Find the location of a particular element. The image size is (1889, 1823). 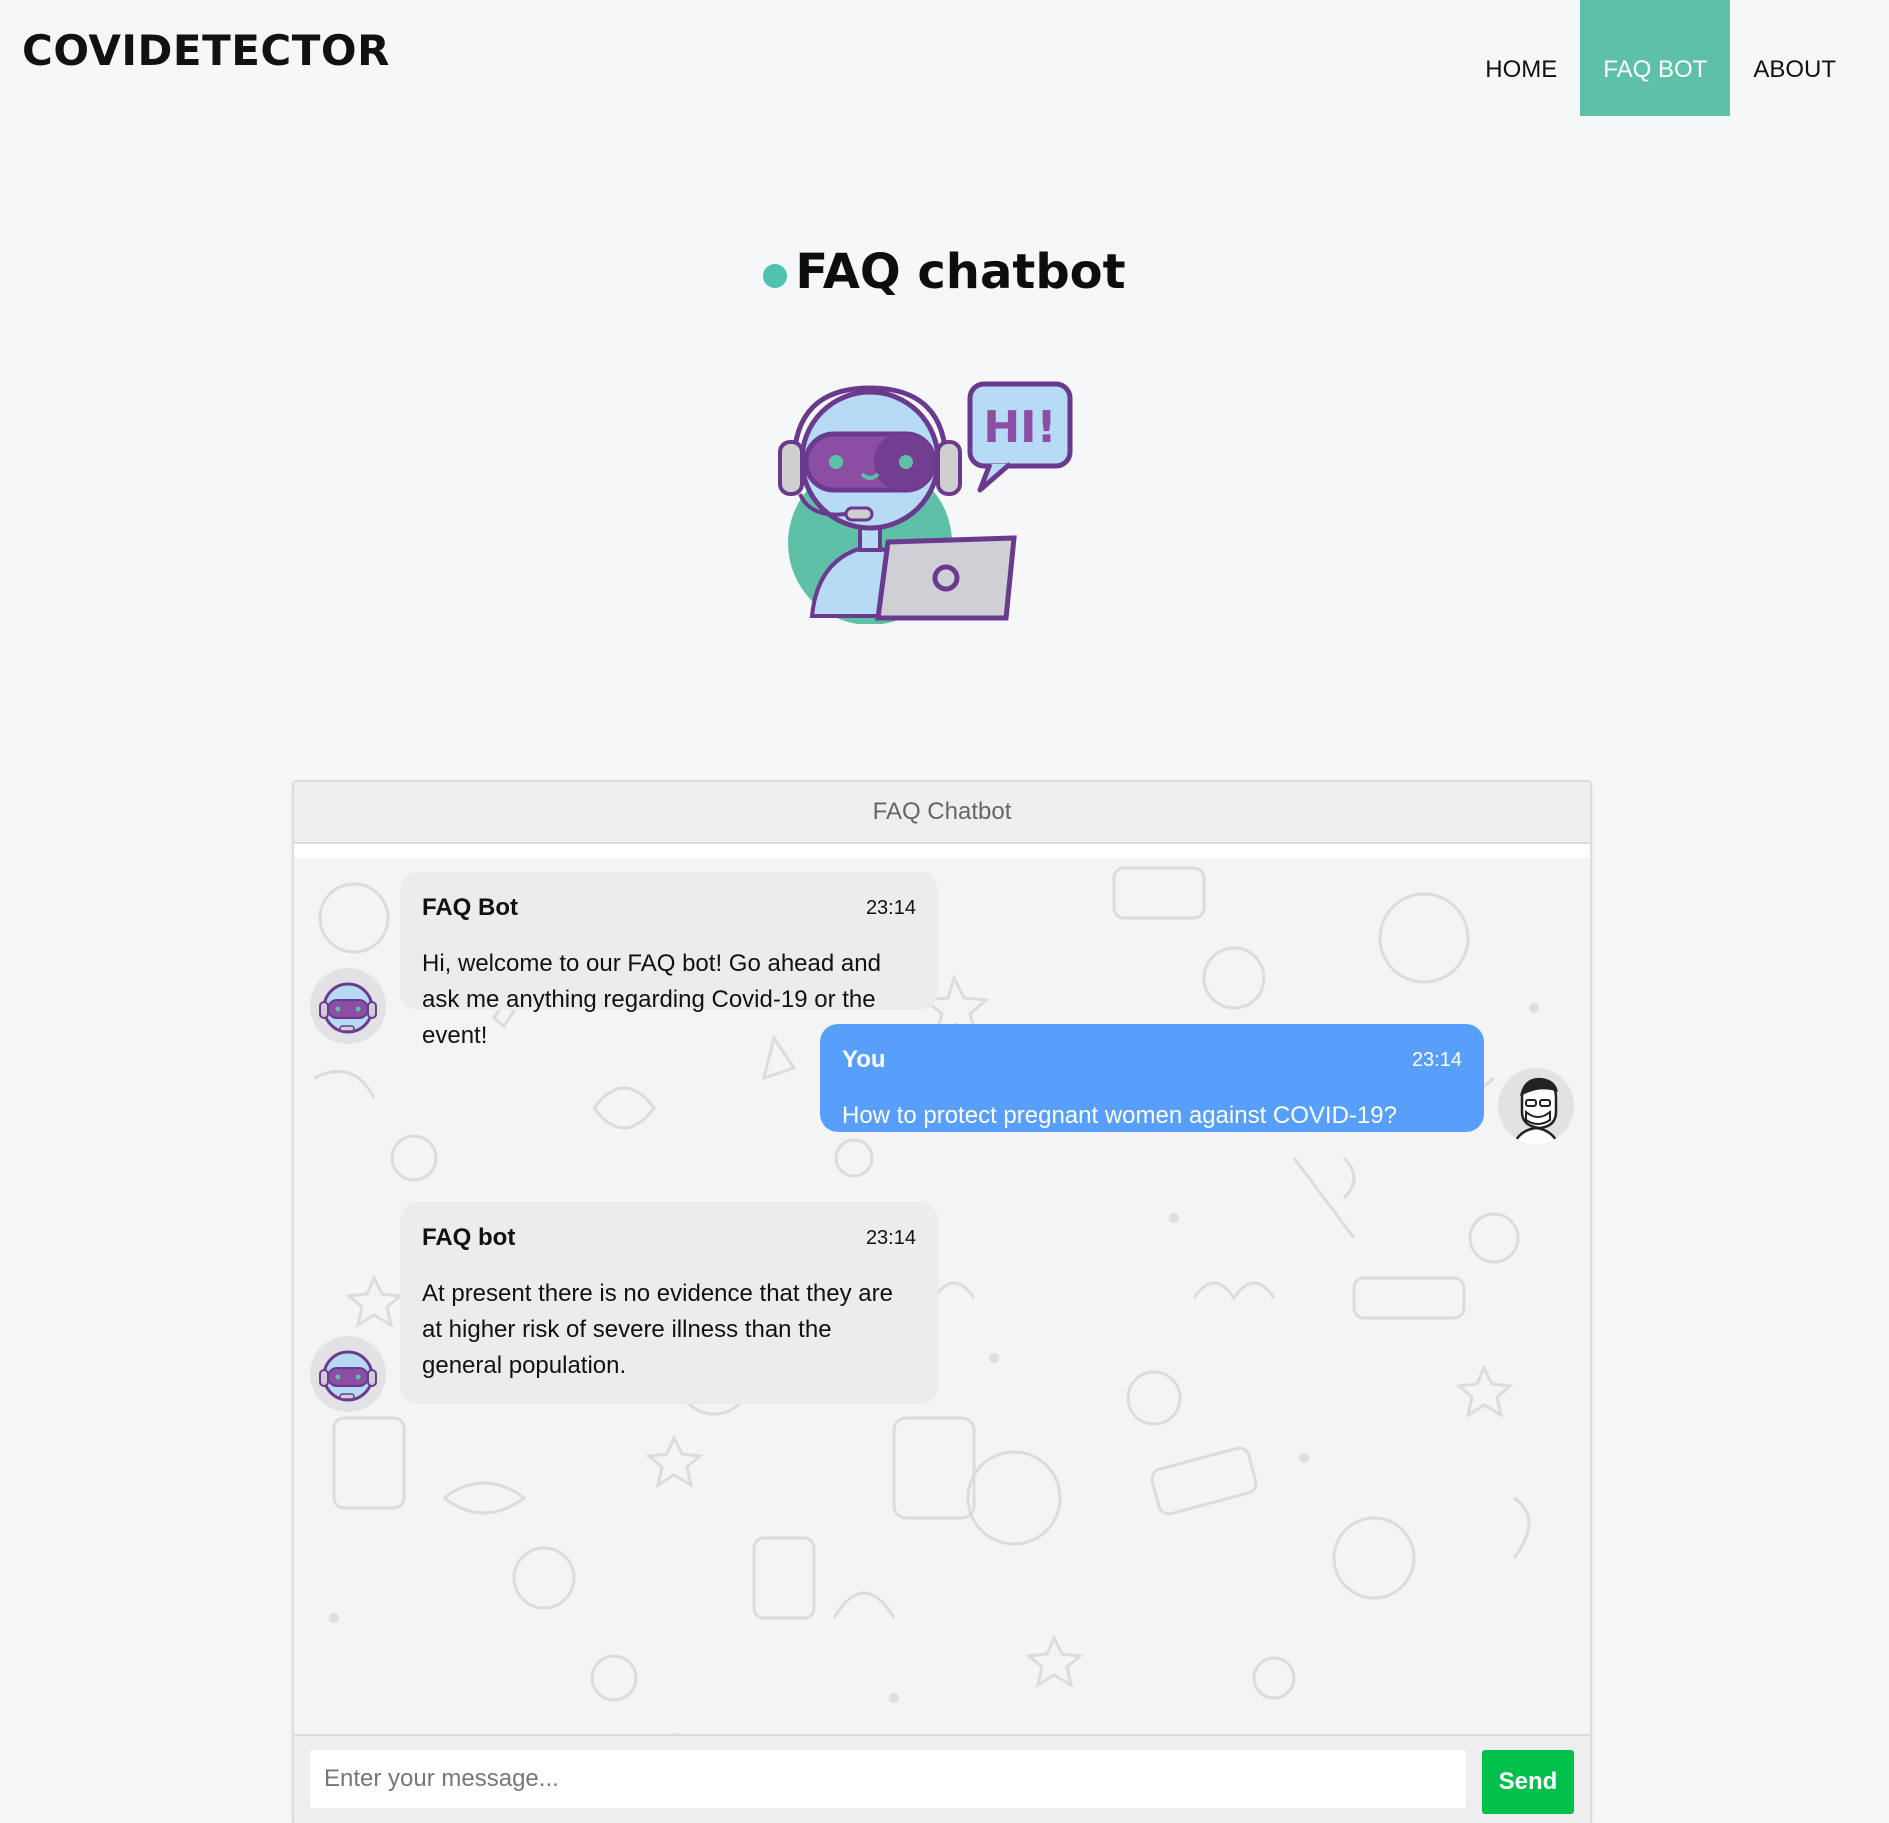

chat-header-title: FAQ Chatbot is located at coordinates (942, 811).